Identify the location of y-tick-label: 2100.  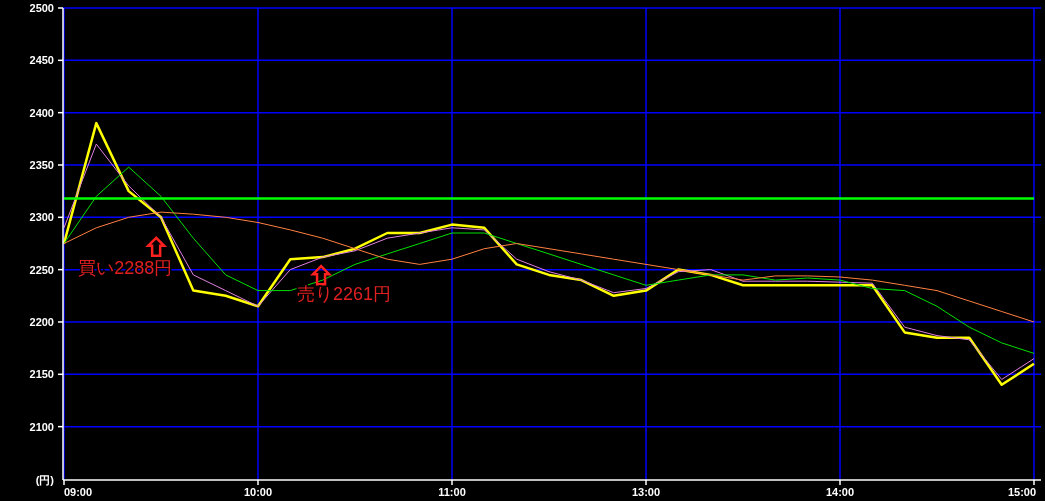
(41, 426).